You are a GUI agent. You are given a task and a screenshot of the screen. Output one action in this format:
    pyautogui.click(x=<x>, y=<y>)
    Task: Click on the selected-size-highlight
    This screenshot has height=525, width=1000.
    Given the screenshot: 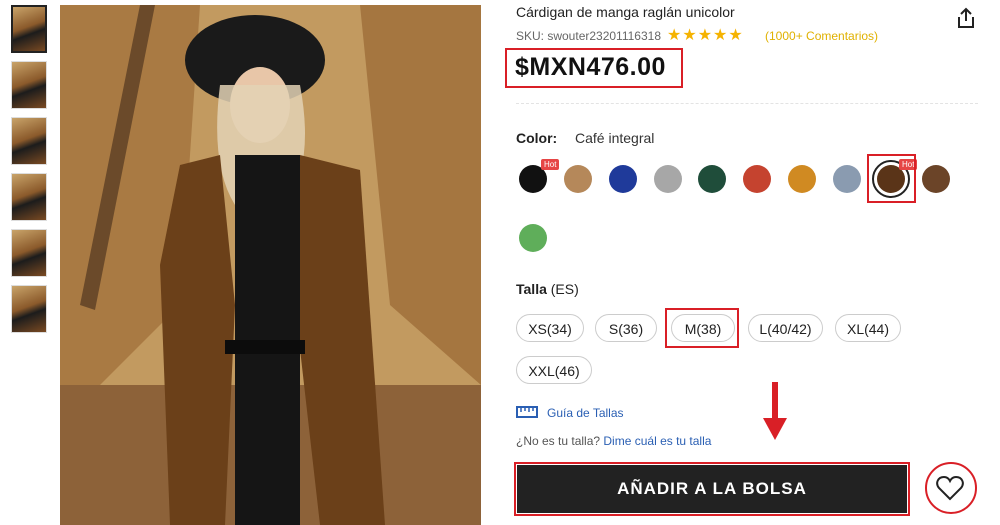 What is the action you would take?
    pyautogui.click(x=702, y=328)
    